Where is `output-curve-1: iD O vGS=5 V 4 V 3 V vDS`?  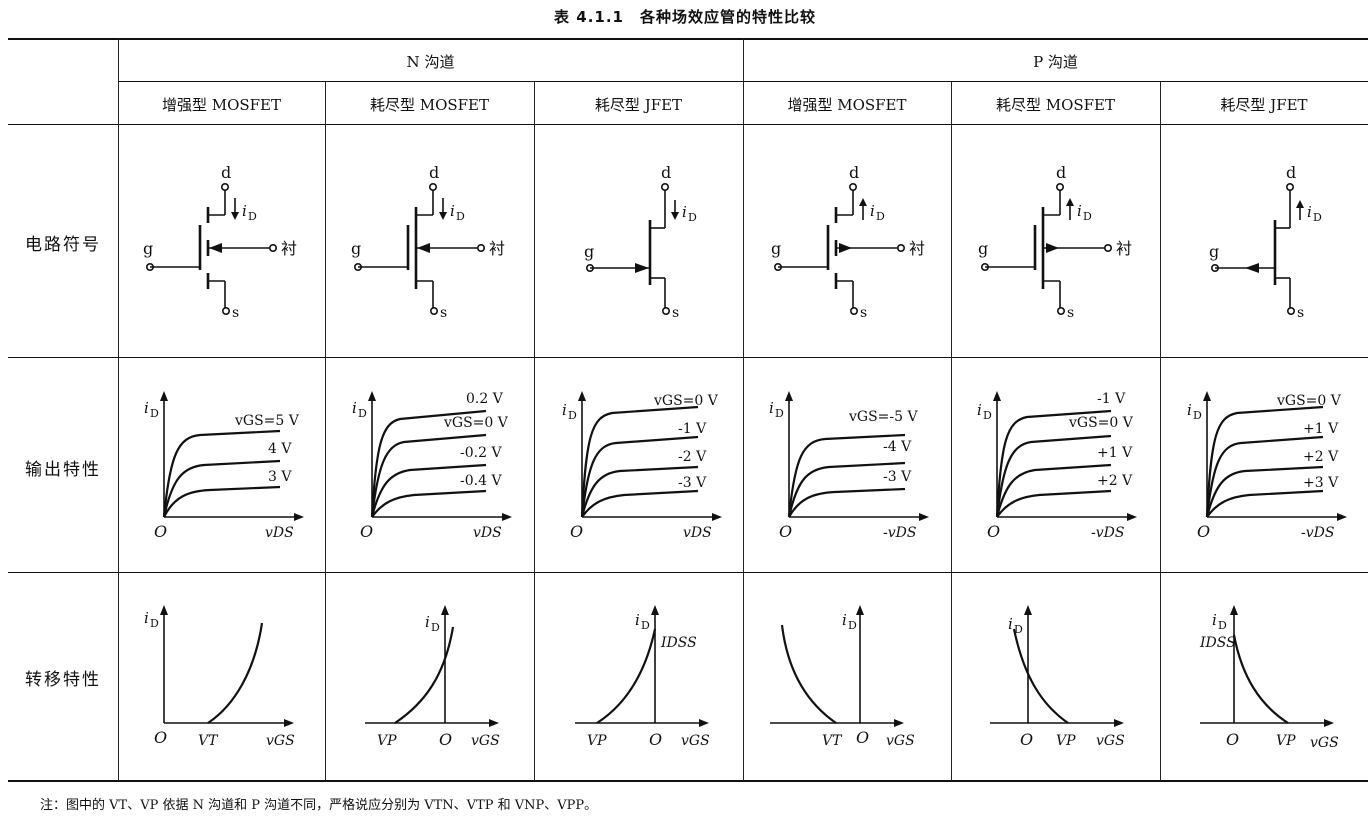
output-curve-1: iD O vGS=5 V 4 V 3 V vDS is located at coordinates (227, 470).